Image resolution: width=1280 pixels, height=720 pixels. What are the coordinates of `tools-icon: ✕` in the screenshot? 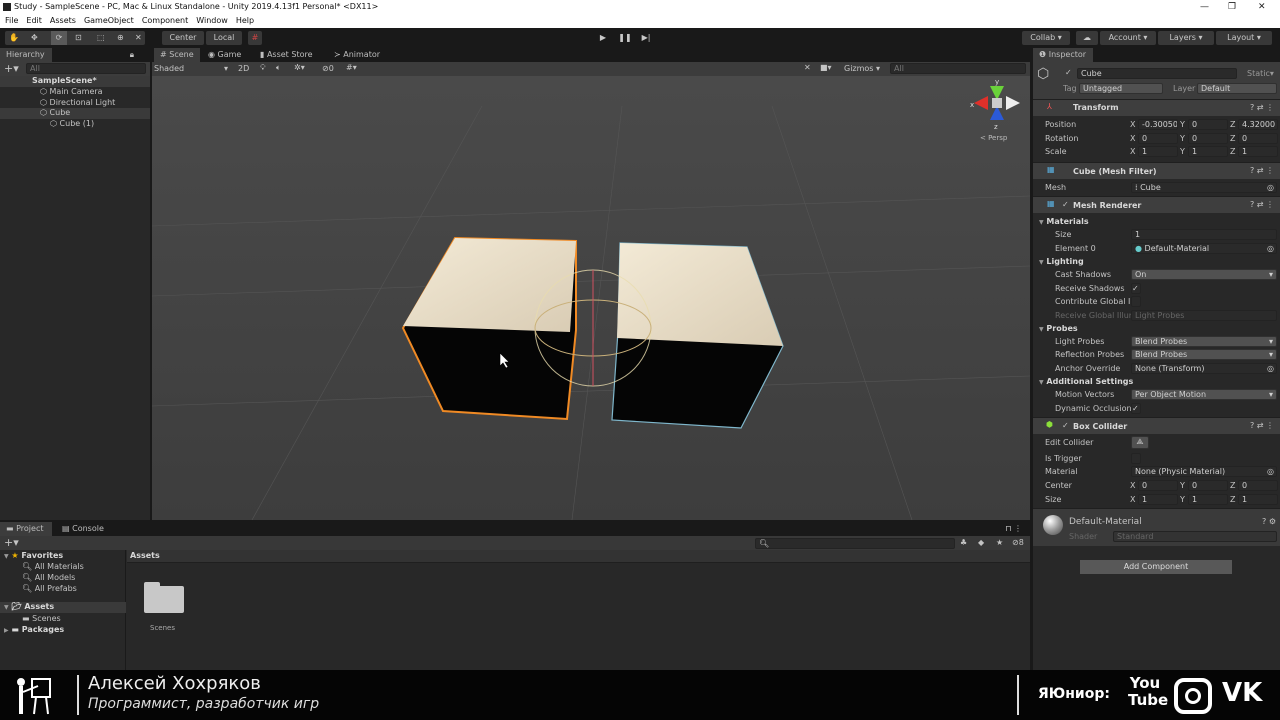 It's located at (807, 67).